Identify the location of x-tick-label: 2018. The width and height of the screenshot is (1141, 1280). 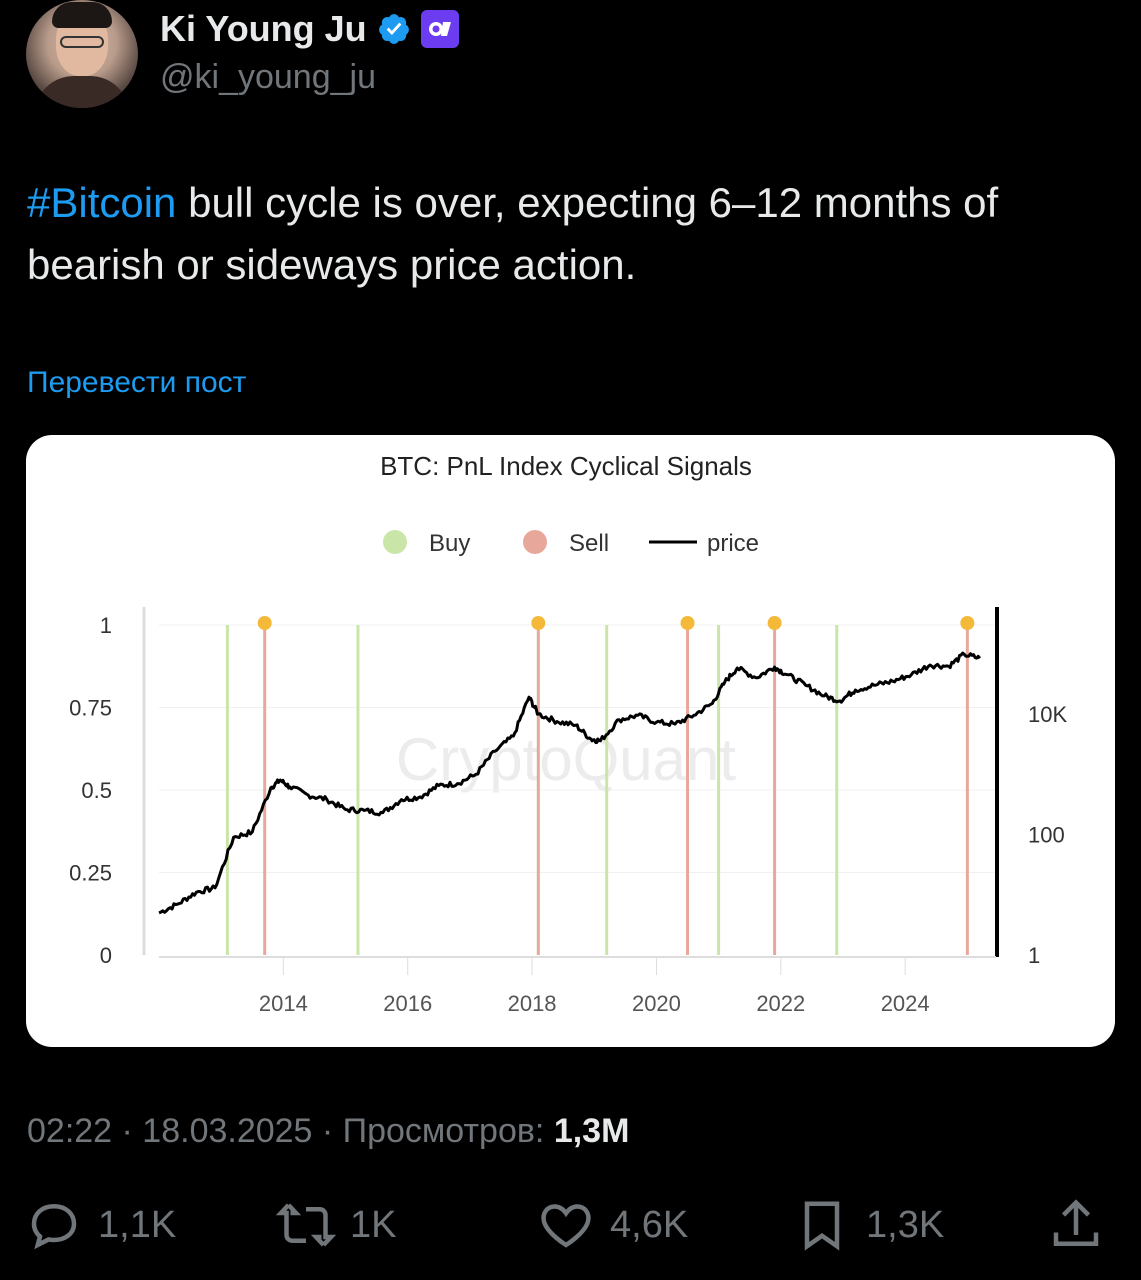
(532, 1003).